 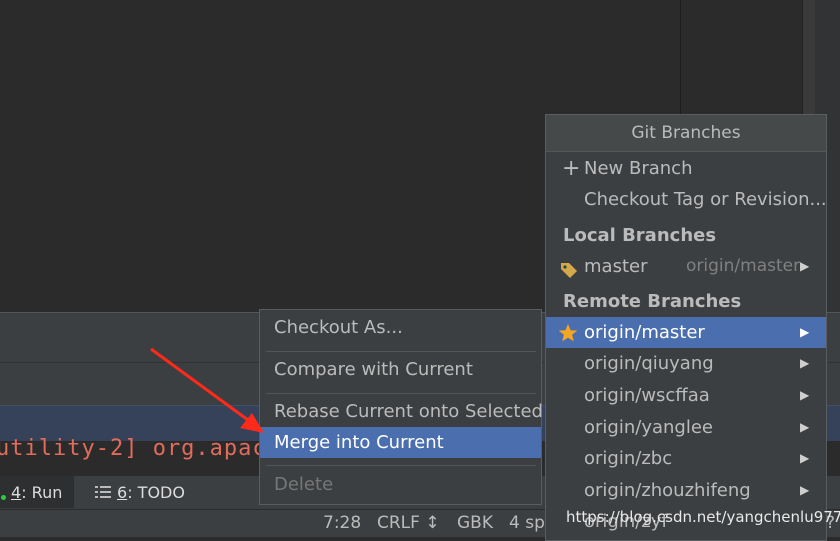 I want to click on annotation-arrow-icon, so click(x=207, y=390).